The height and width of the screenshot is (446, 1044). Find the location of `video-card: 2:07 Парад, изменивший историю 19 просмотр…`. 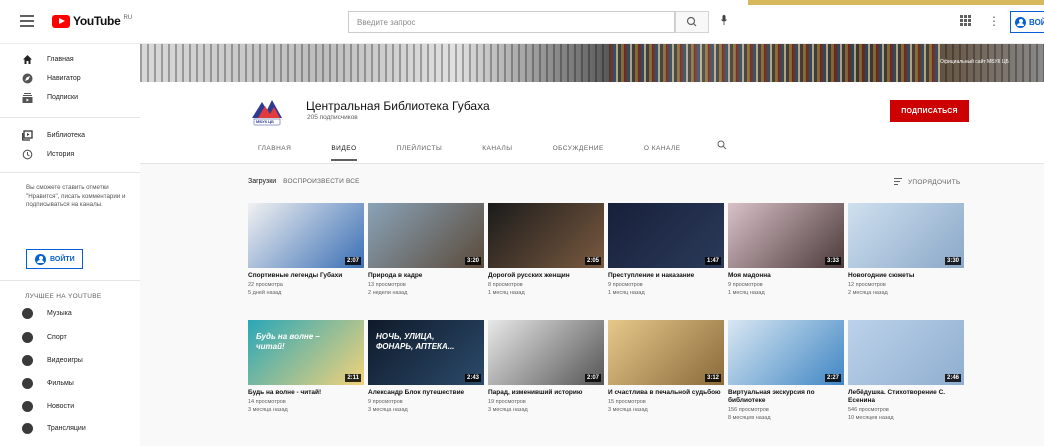

video-card: 2:07 Парад, изменивший историю 19 просмотр… is located at coordinates (546, 367).